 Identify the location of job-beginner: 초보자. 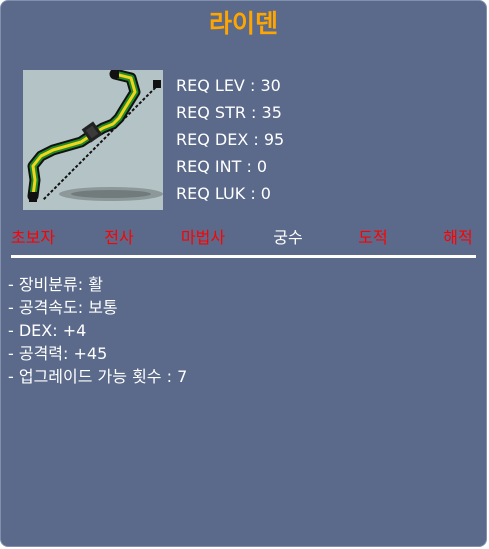
(33, 237).